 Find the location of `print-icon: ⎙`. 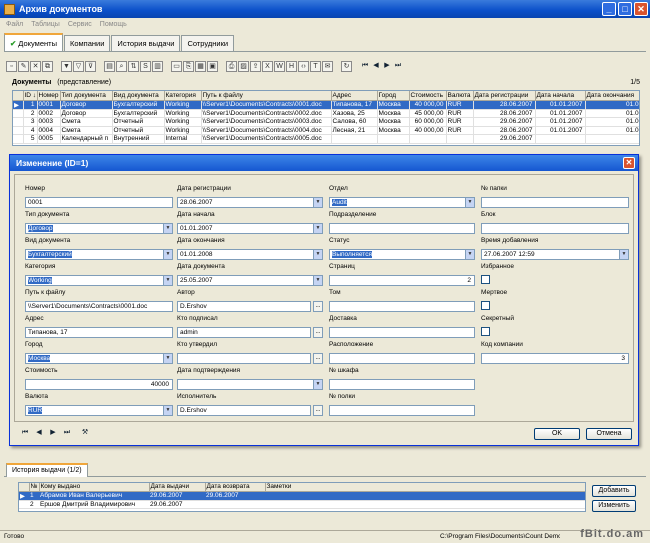

print-icon: ⎙ is located at coordinates (231, 66).